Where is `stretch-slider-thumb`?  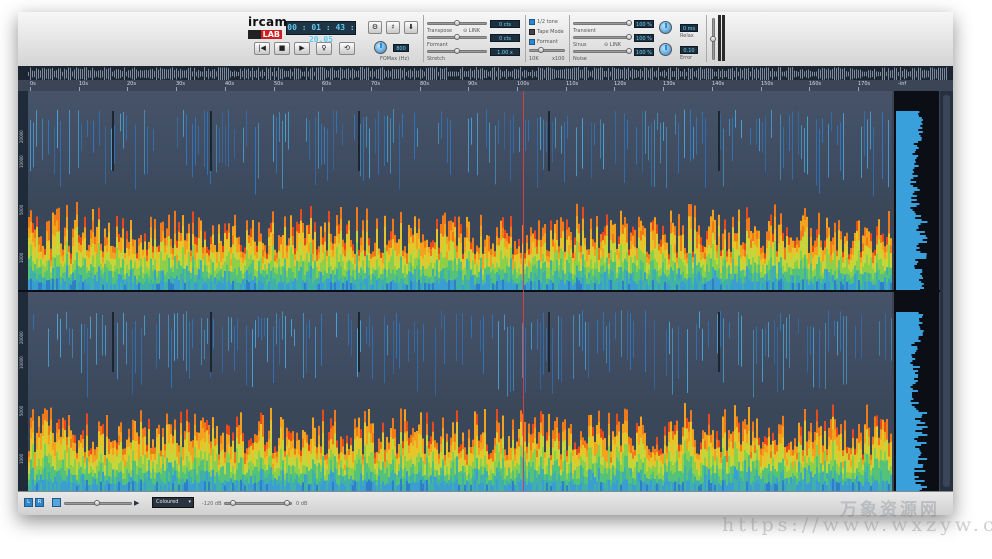
stretch-slider-thumb is located at coordinates (457, 51).